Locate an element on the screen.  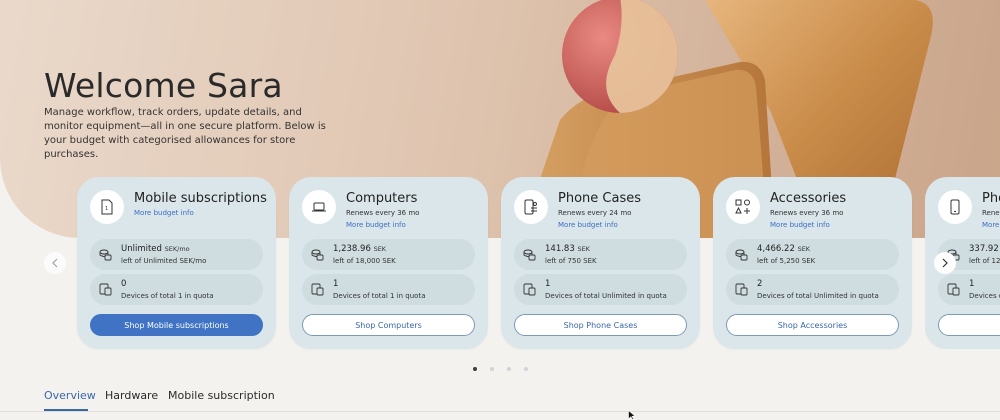
budget-pill: 1,238.96 SEK left of 18,000 SEK is located at coordinates (388, 254).